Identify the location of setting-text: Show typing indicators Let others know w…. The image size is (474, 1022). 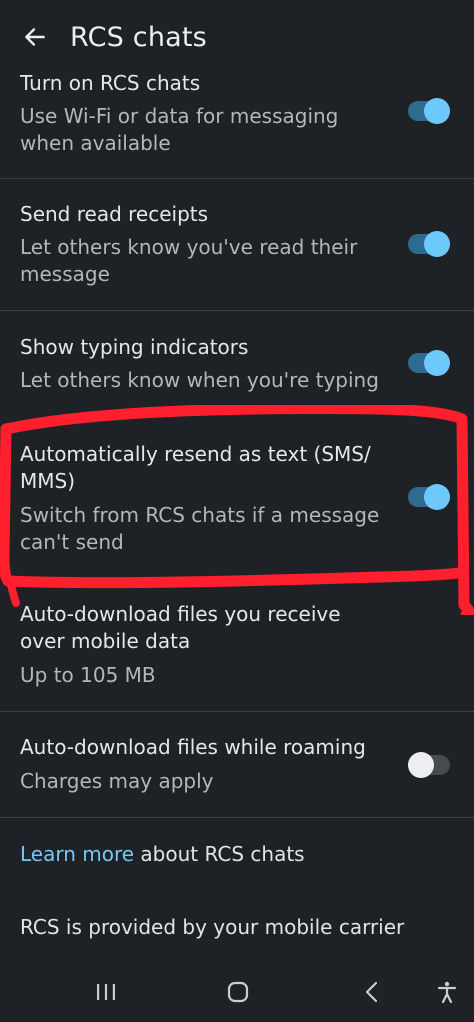
(205, 364).